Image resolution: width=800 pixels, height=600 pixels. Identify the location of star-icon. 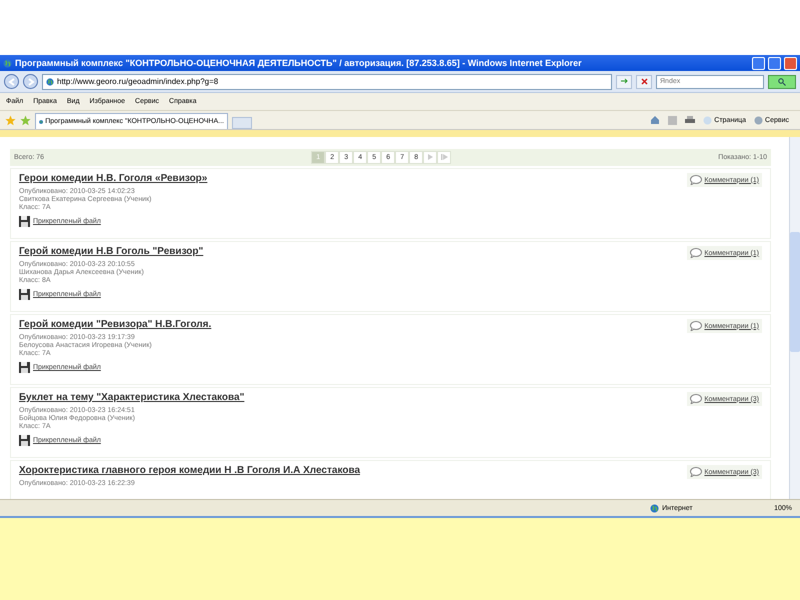
(10, 120).